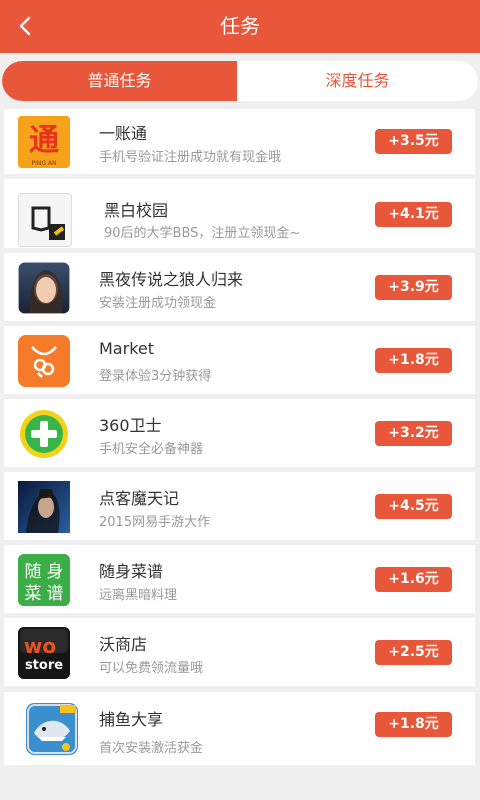  Describe the element at coordinates (131, 719) in the screenshot. I see `task-name: 捕鱼大享` at that location.